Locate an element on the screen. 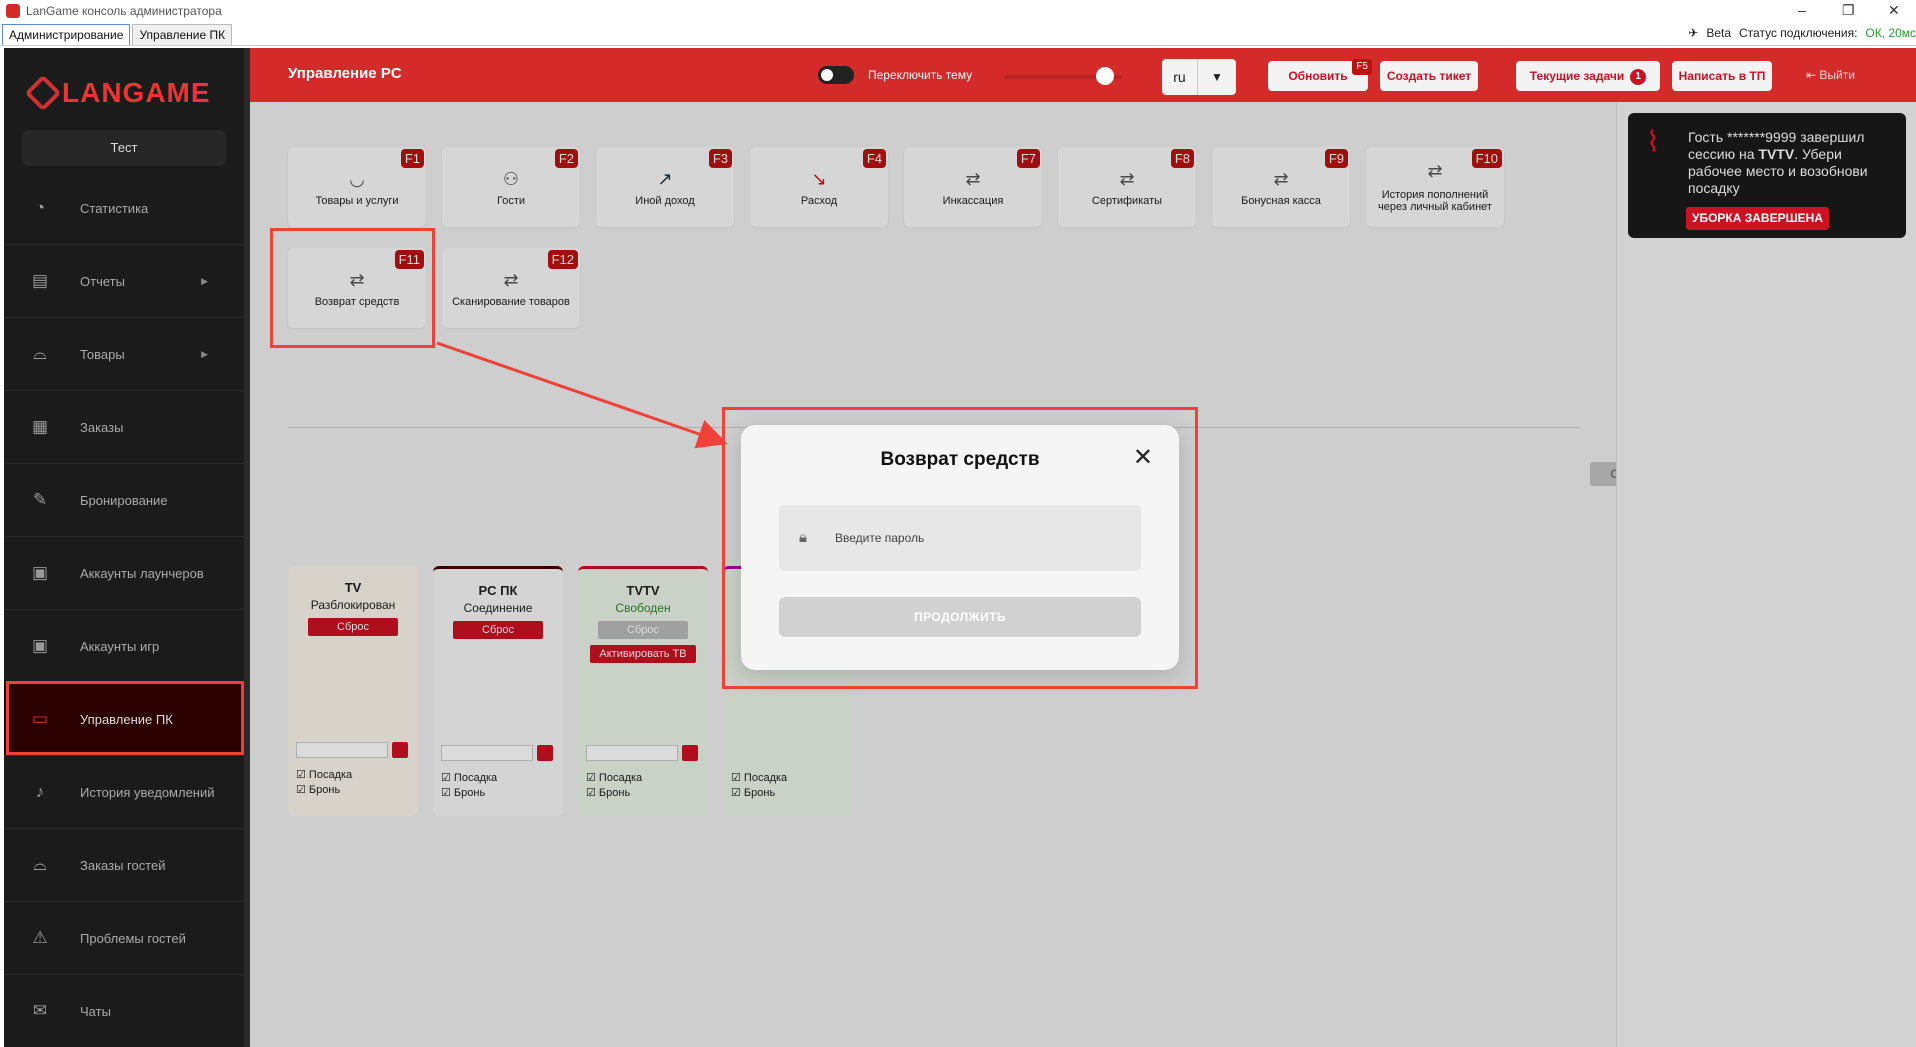 Image resolution: width=1916 pixels, height=1047 pixels. cleaning-done-button: УБОРКА ЗАВЕРШЕНА is located at coordinates (1758, 218).